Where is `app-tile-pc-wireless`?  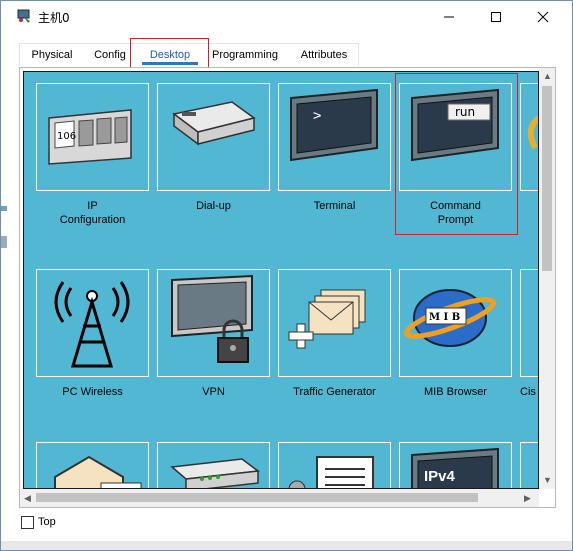 app-tile-pc-wireless is located at coordinates (92, 323).